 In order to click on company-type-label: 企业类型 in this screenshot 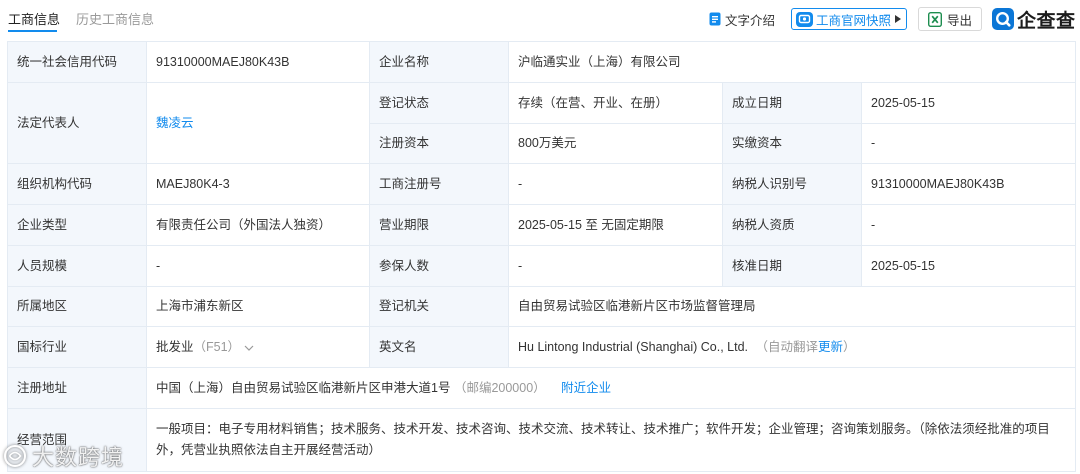, I will do `click(77, 225)`.